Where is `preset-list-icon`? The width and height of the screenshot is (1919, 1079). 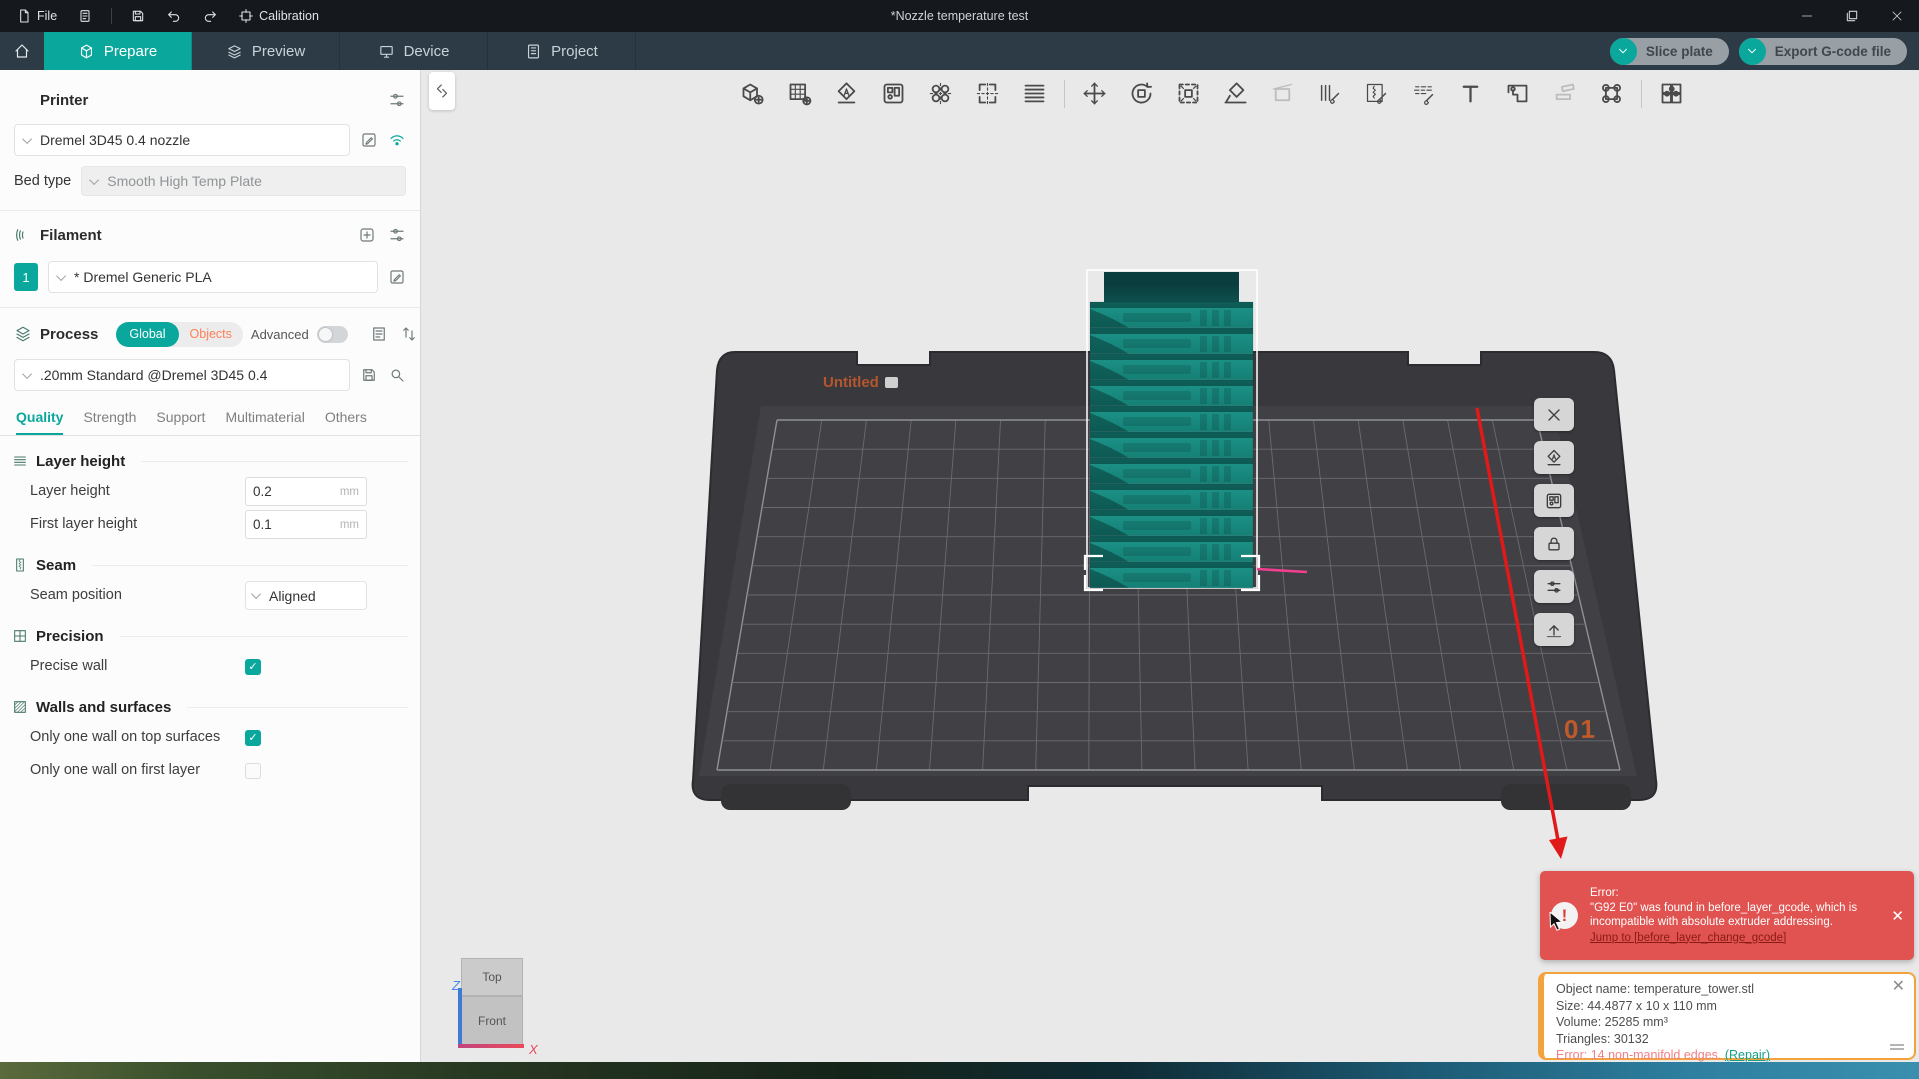 preset-list-icon is located at coordinates (379, 334).